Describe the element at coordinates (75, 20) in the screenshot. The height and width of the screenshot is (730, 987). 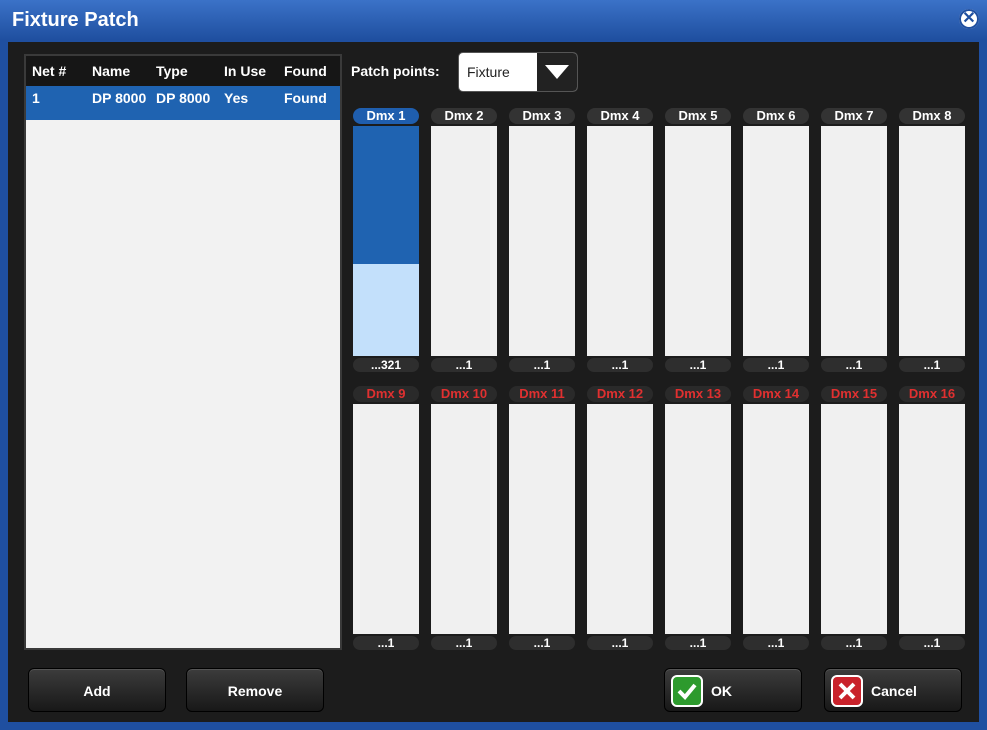
I see `window-title: Fixture Patch` at that location.